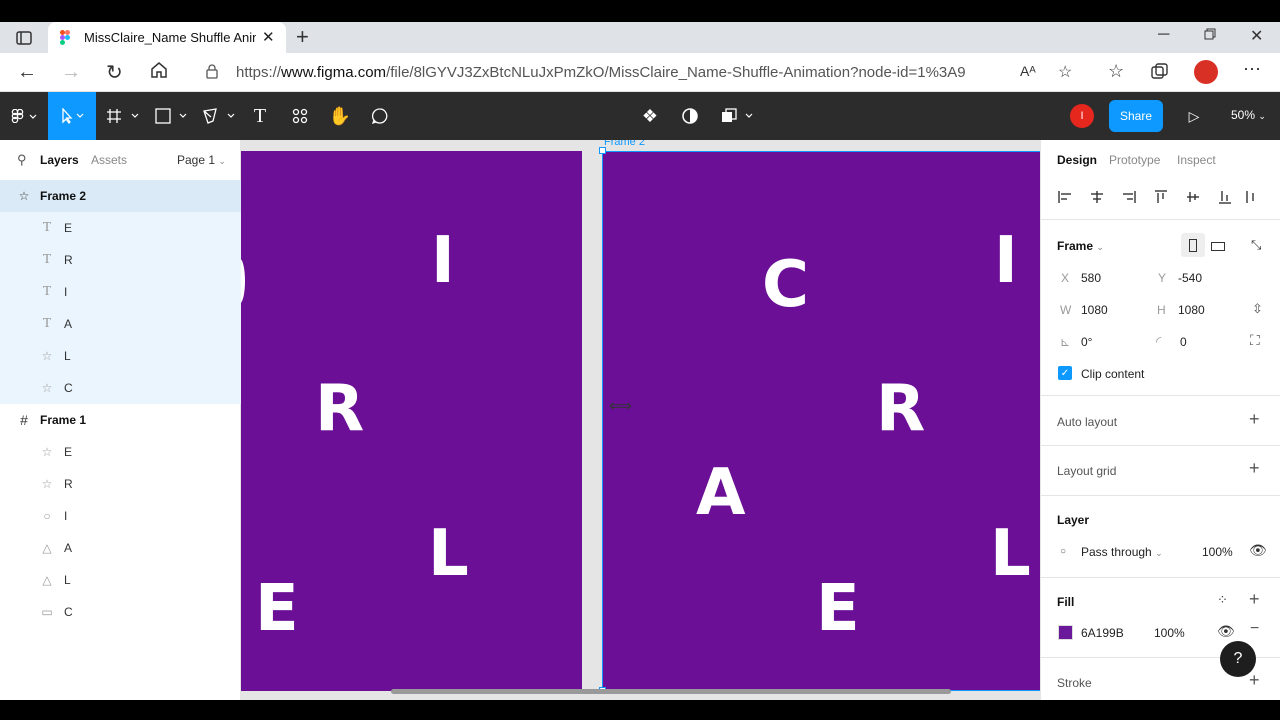  What do you see at coordinates (1169, 633) in the screenshot?
I see `fill-opacity-input: 100%` at bounding box center [1169, 633].